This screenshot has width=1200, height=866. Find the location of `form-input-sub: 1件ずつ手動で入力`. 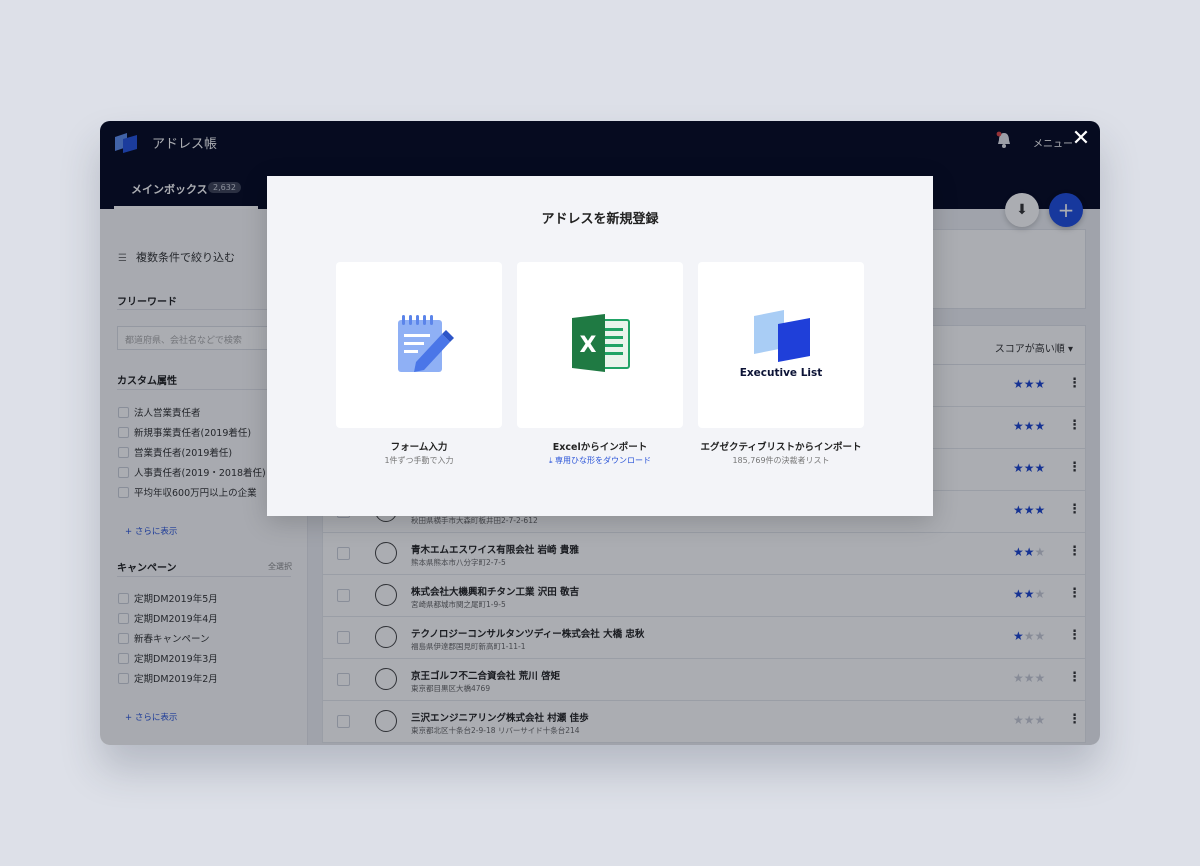

form-input-sub: 1件ずつ手動で入力 is located at coordinates (419, 460).